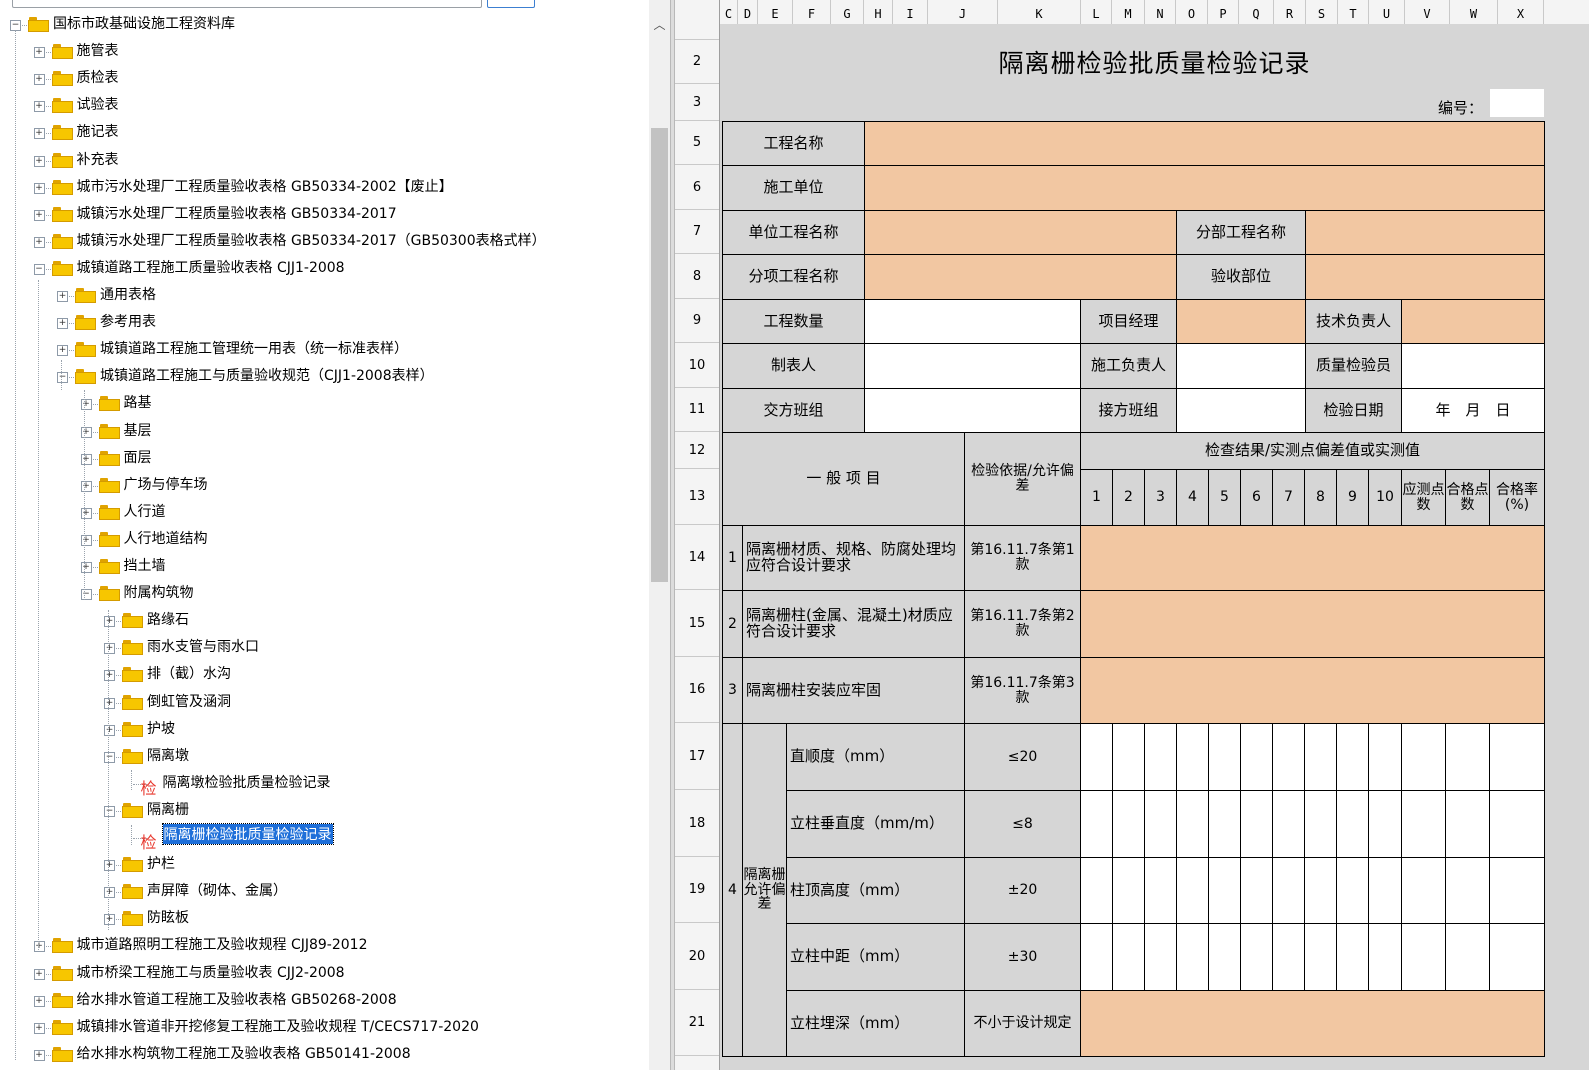 The image size is (1589, 1070). What do you see at coordinates (322, 268) in the screenshot?
I see `tree-folder-item: − 城镇道路工程施工质量验收表格 CJJ1-2008` at bounding box center [322, 268].